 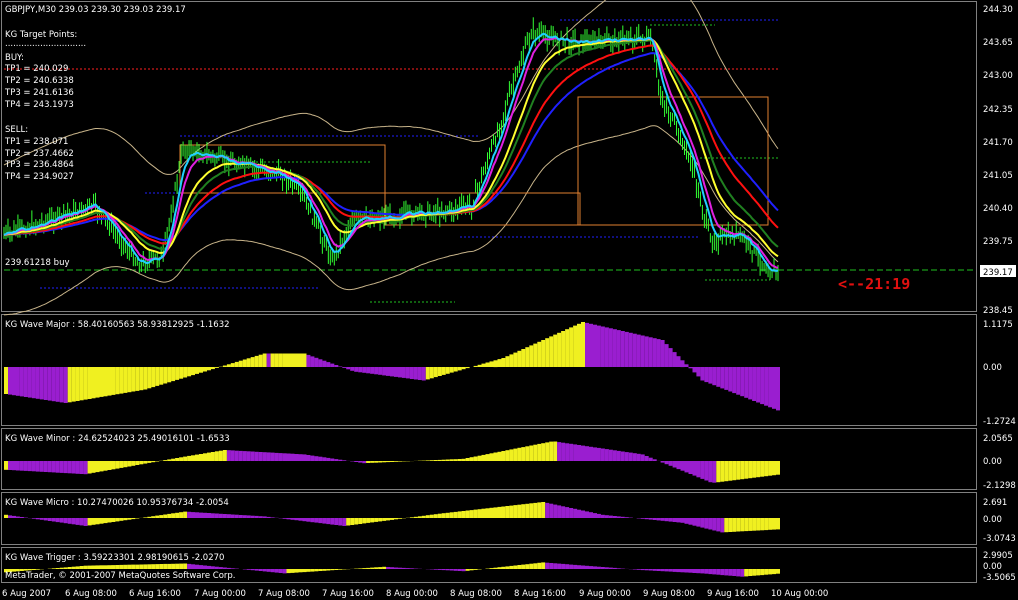 I want to click on trigger-tick-top: 2.9905, so click(x=998, y=556).